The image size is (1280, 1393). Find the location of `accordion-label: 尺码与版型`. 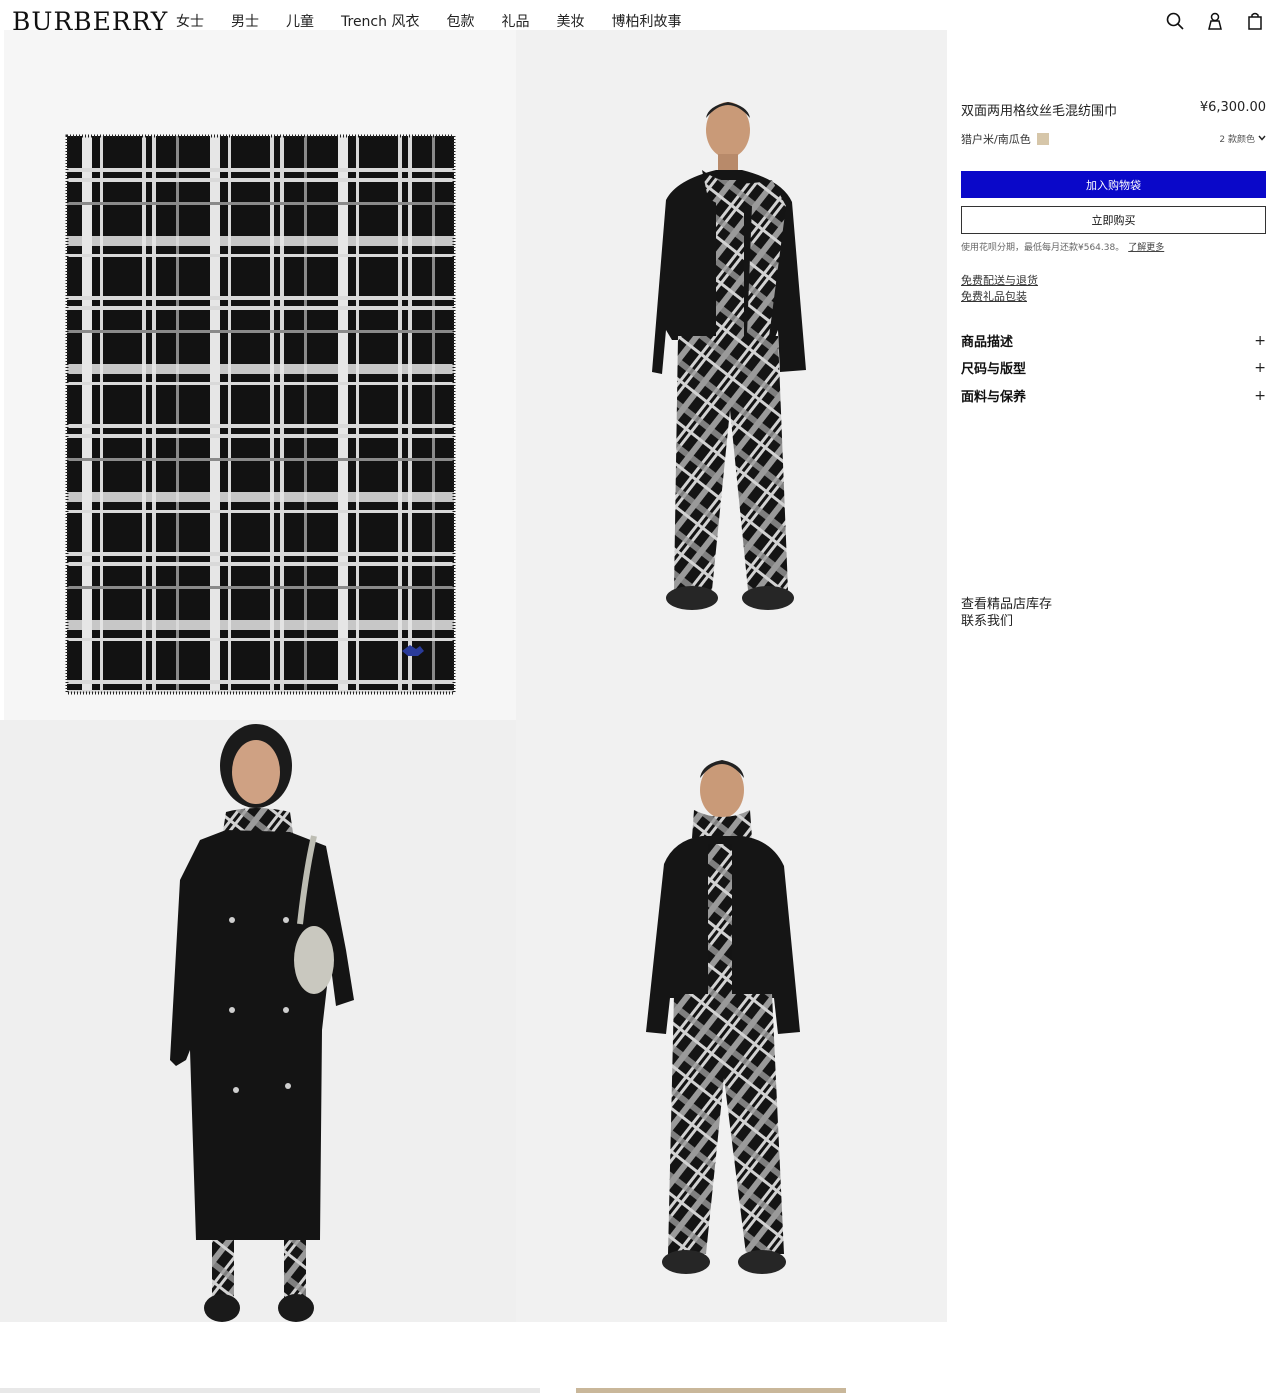

accordion-label: 尺码与版型 is located at coordinates (994, 369).